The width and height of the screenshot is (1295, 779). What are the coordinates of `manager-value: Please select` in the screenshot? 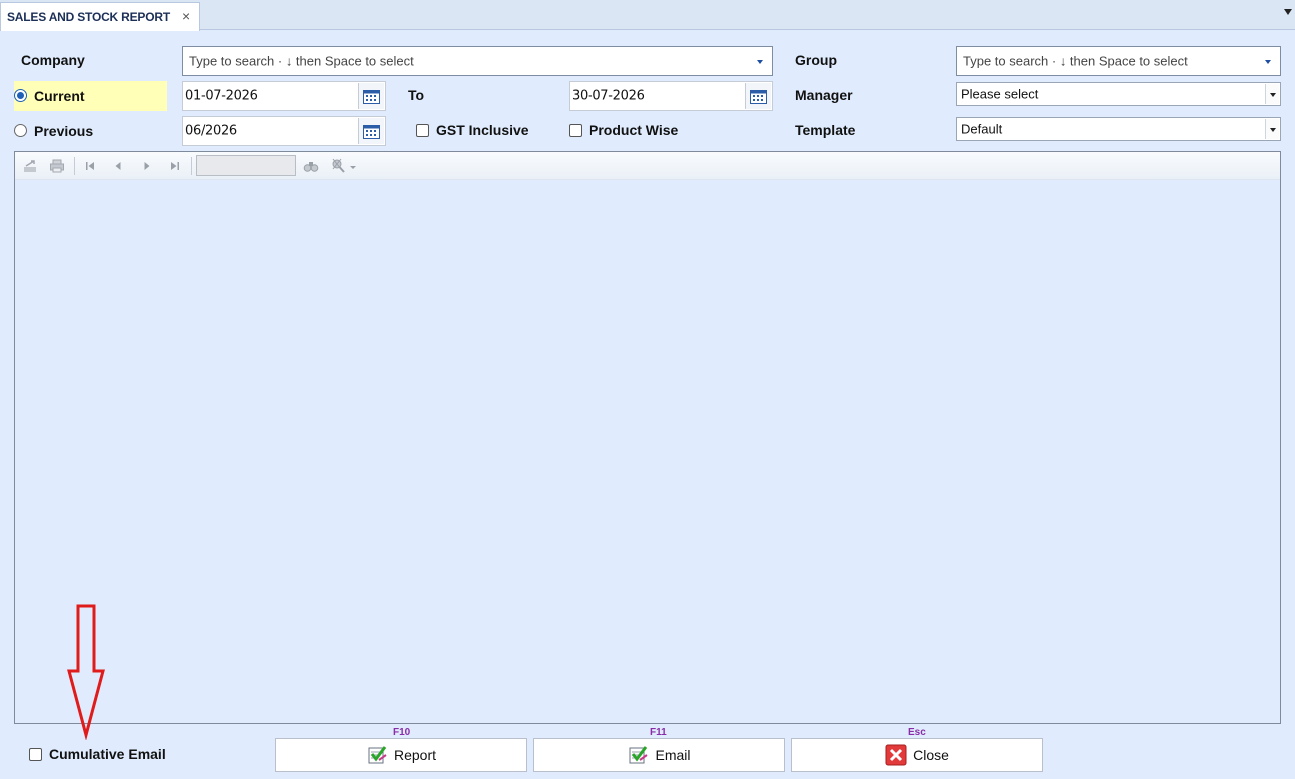 It's located at (1000, 94).